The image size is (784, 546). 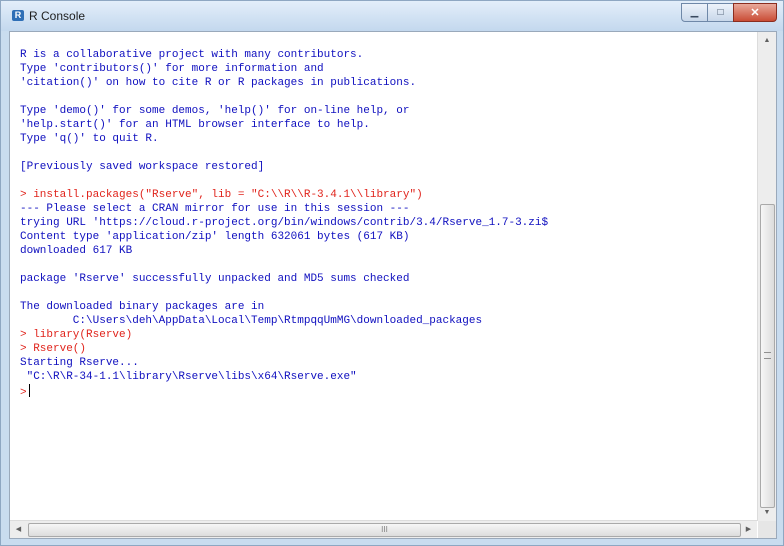 I want to click on horizontal-scroll-thumb: III, so click(x=384, y=530).